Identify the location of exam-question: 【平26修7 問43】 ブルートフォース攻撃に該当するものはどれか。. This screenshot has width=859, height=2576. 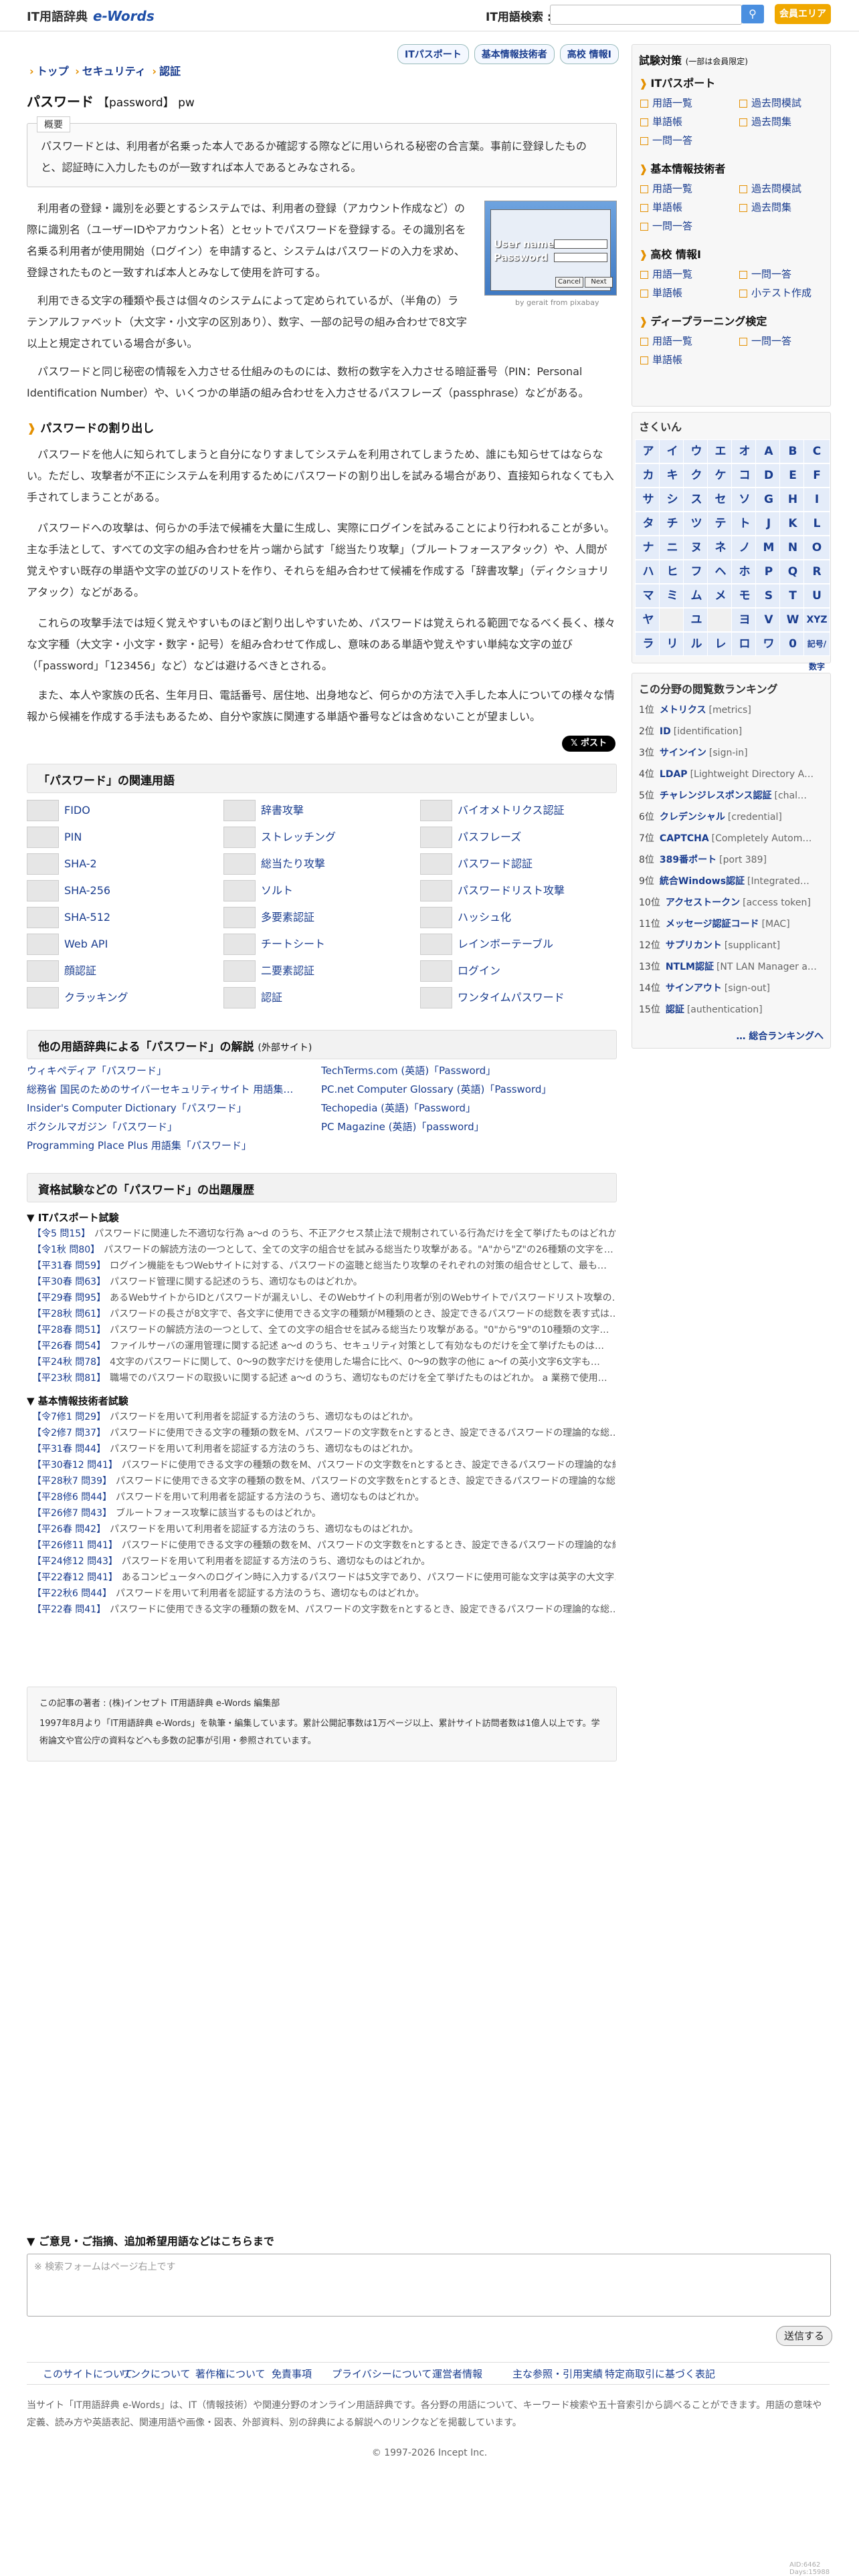
(323, 1513).